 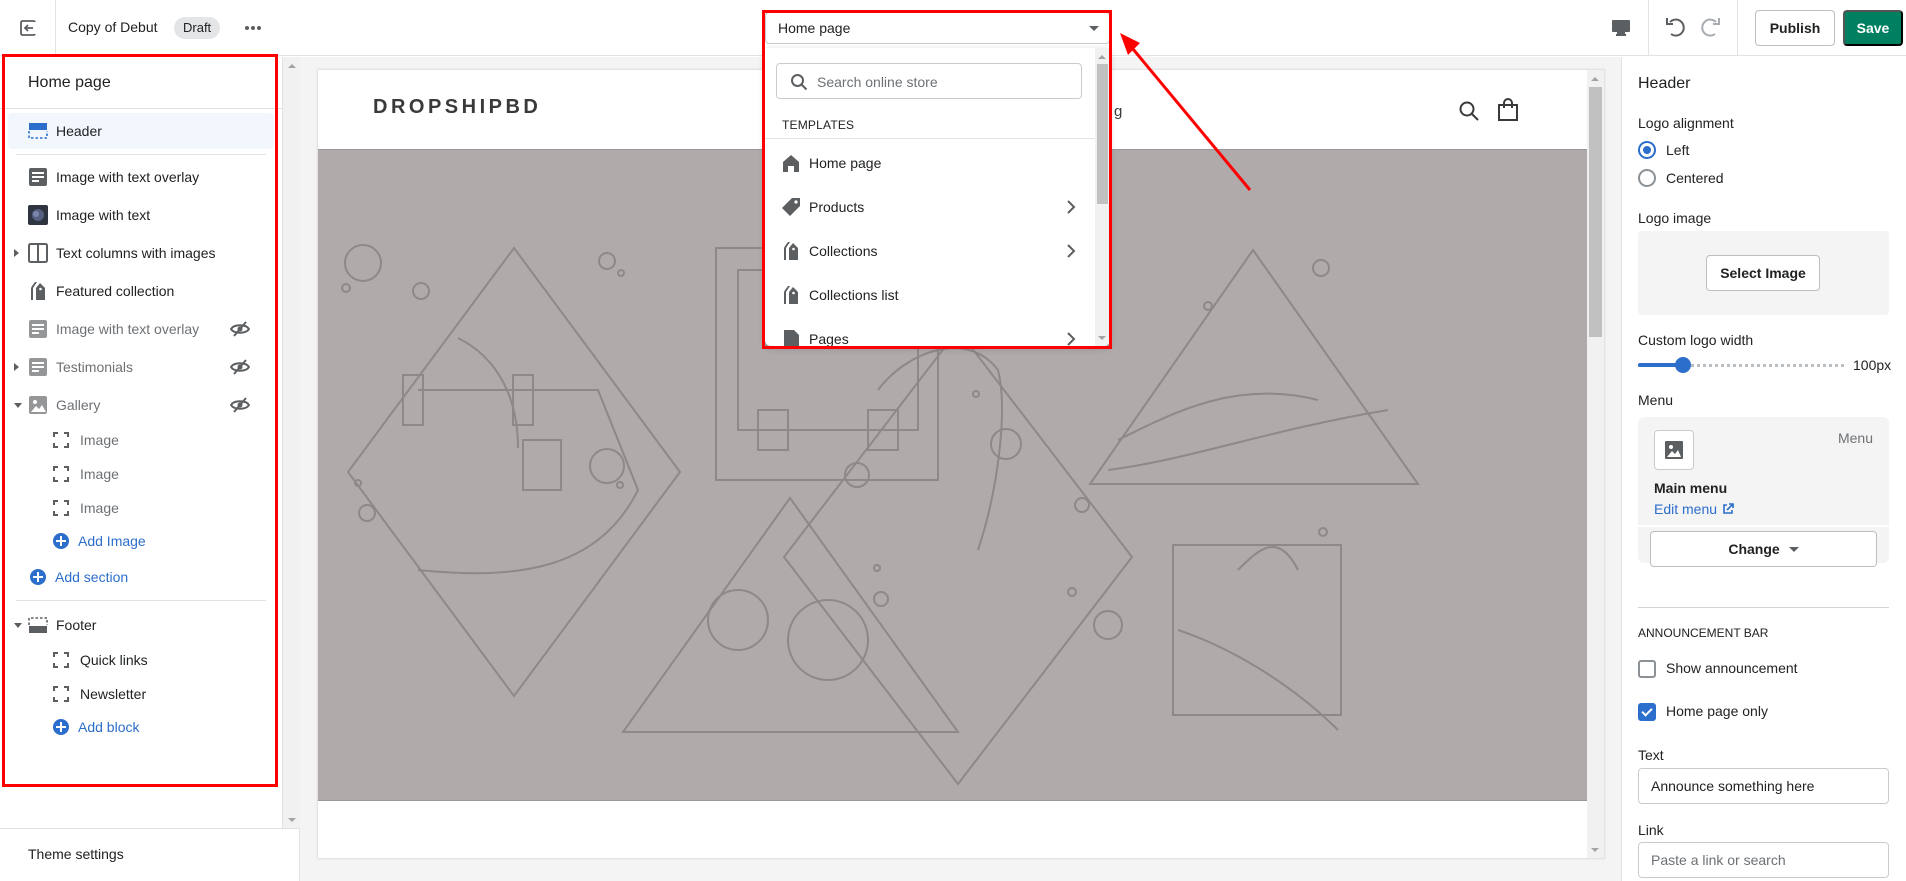 I want to click on radio-centered-label: Centered, so click(x=1695, y=178).